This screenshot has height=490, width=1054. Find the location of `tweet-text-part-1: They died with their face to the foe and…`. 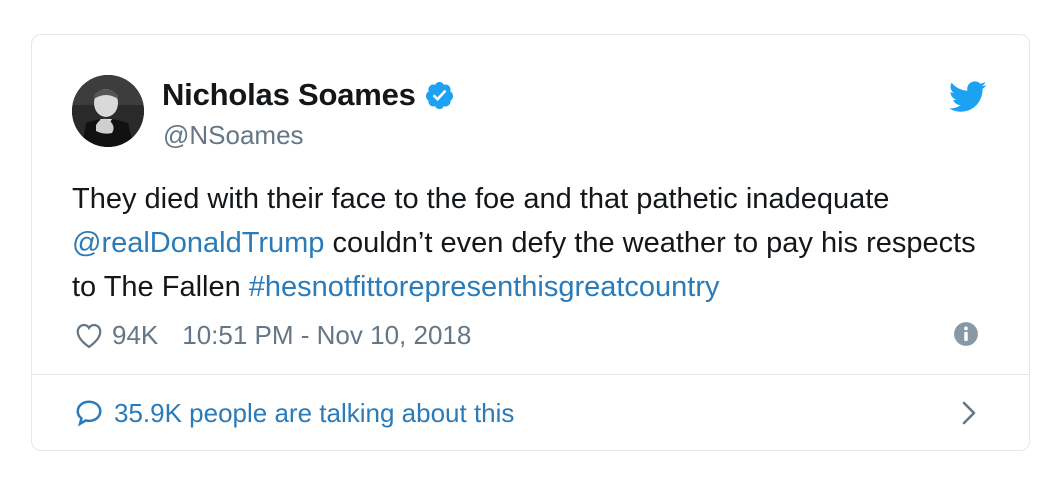

tweet-text-part-1: They died with their face to the foe and… is located at coordinates (481, 199).